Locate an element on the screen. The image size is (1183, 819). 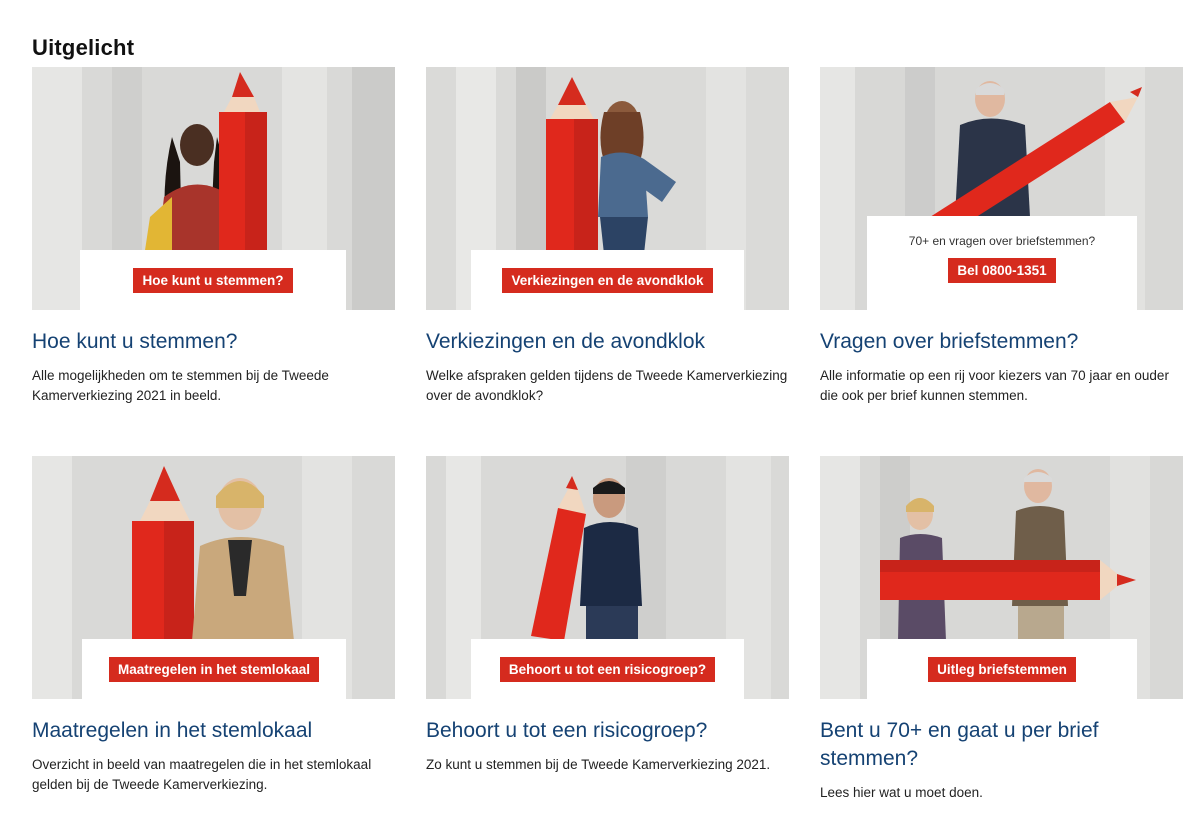
image-tag: Maatregelen in het stemlokaal is located at coordinates (214, 669).